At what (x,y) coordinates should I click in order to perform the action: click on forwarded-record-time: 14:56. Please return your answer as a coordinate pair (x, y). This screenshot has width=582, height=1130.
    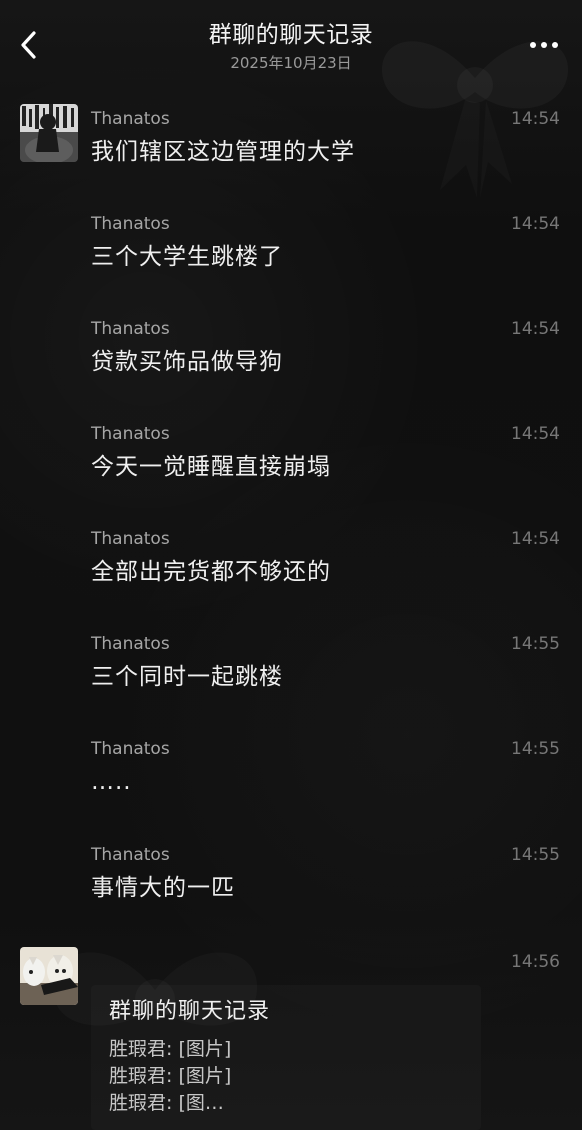
    Looking at the image, I should click on (535, 962).